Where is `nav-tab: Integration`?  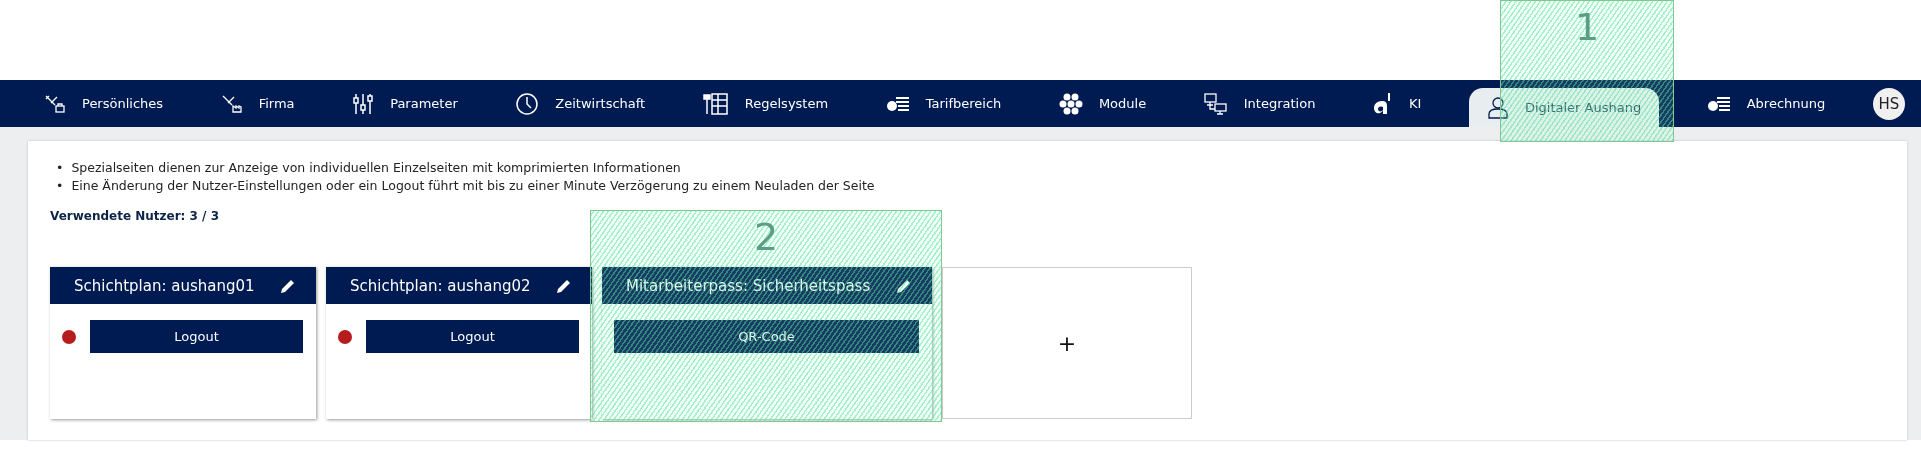 nav-tab: Integration is located at coordinates (1259, 103).